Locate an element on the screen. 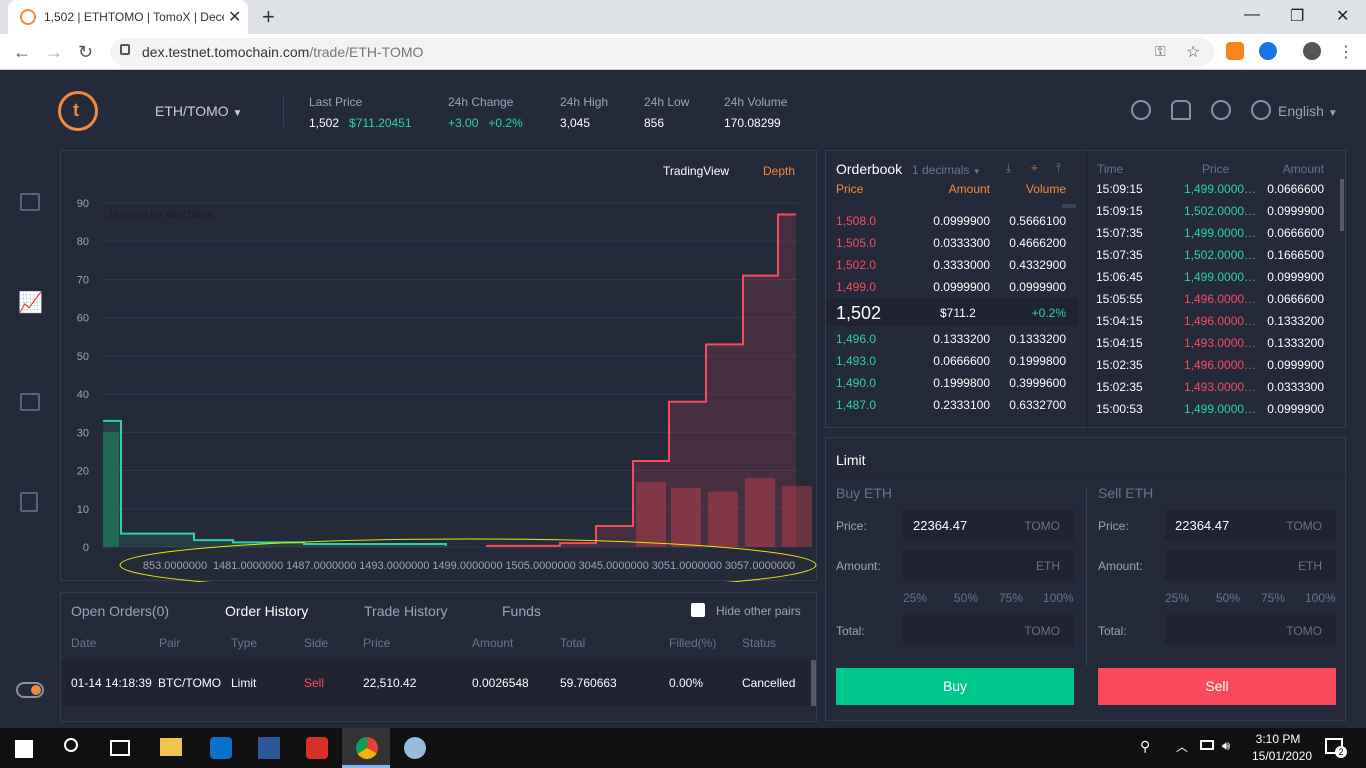 The height and width of the screenshot is (768, 1366). tomox-logo: t is located at coordinates (78, 111).